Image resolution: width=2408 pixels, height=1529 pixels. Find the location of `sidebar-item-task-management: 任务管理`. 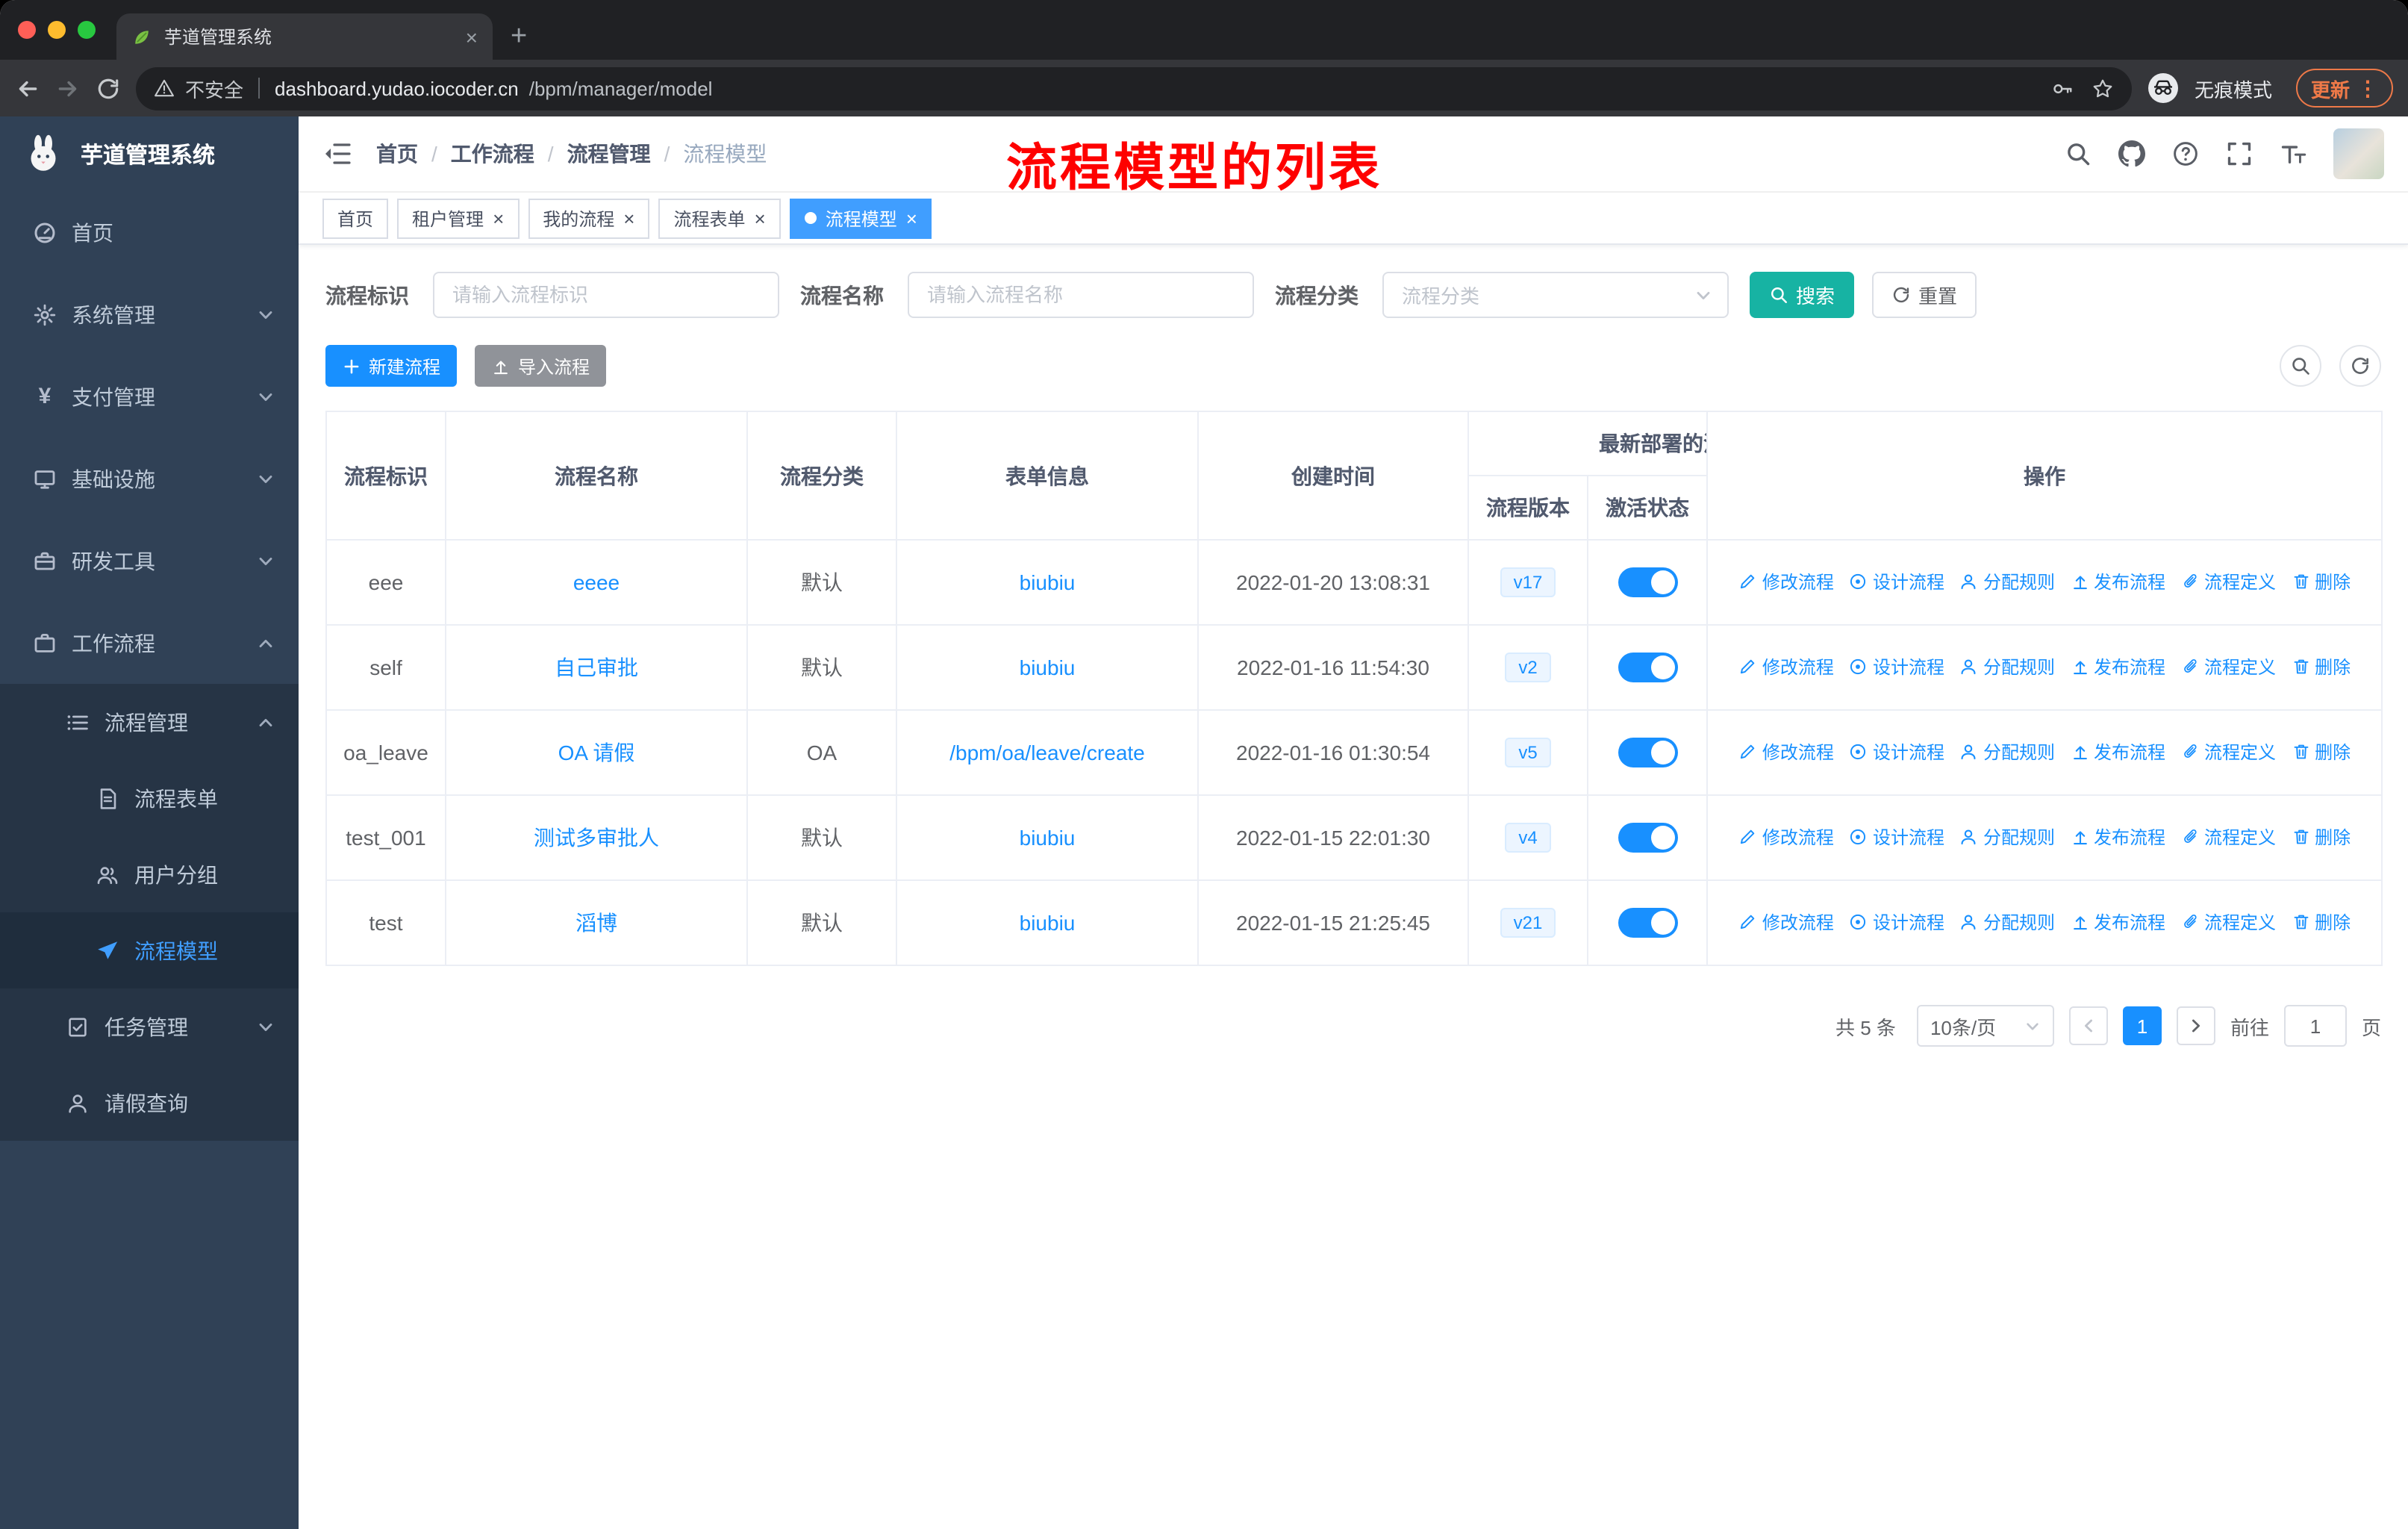

sidebar-item-task-management: 任务管理 is located at coordinates (149, 1026).